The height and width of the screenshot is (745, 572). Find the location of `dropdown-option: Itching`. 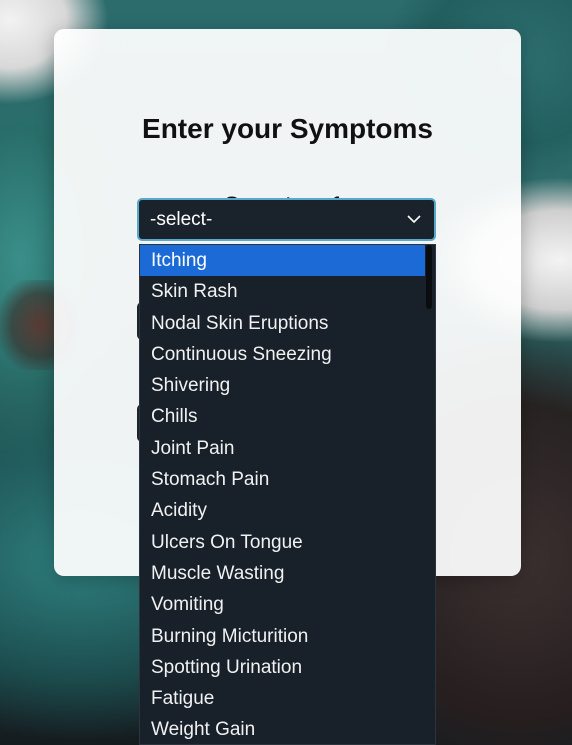

dropdown-option: Itching is located at coordinates (282, 261).